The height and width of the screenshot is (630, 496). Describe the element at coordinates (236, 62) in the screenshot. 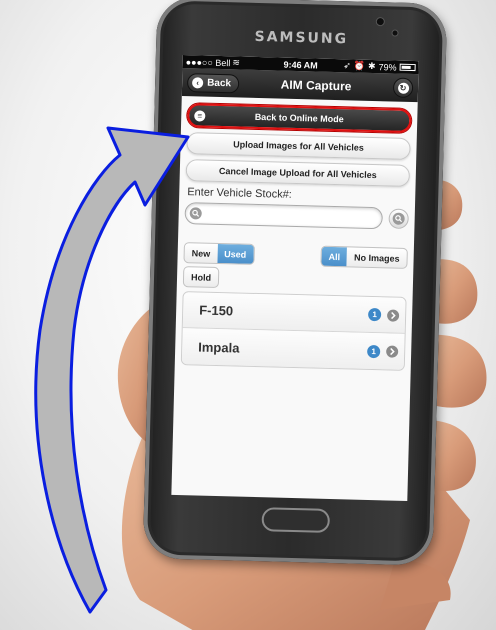

I see `wifi-icon: ≋` at that location.